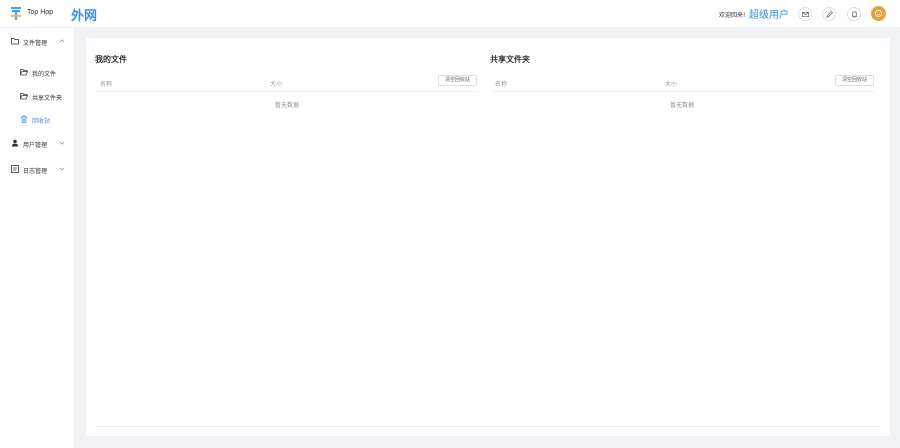 The height and width of the screenshot is (448, 900). I want to click on avatar, so click(878, 13).